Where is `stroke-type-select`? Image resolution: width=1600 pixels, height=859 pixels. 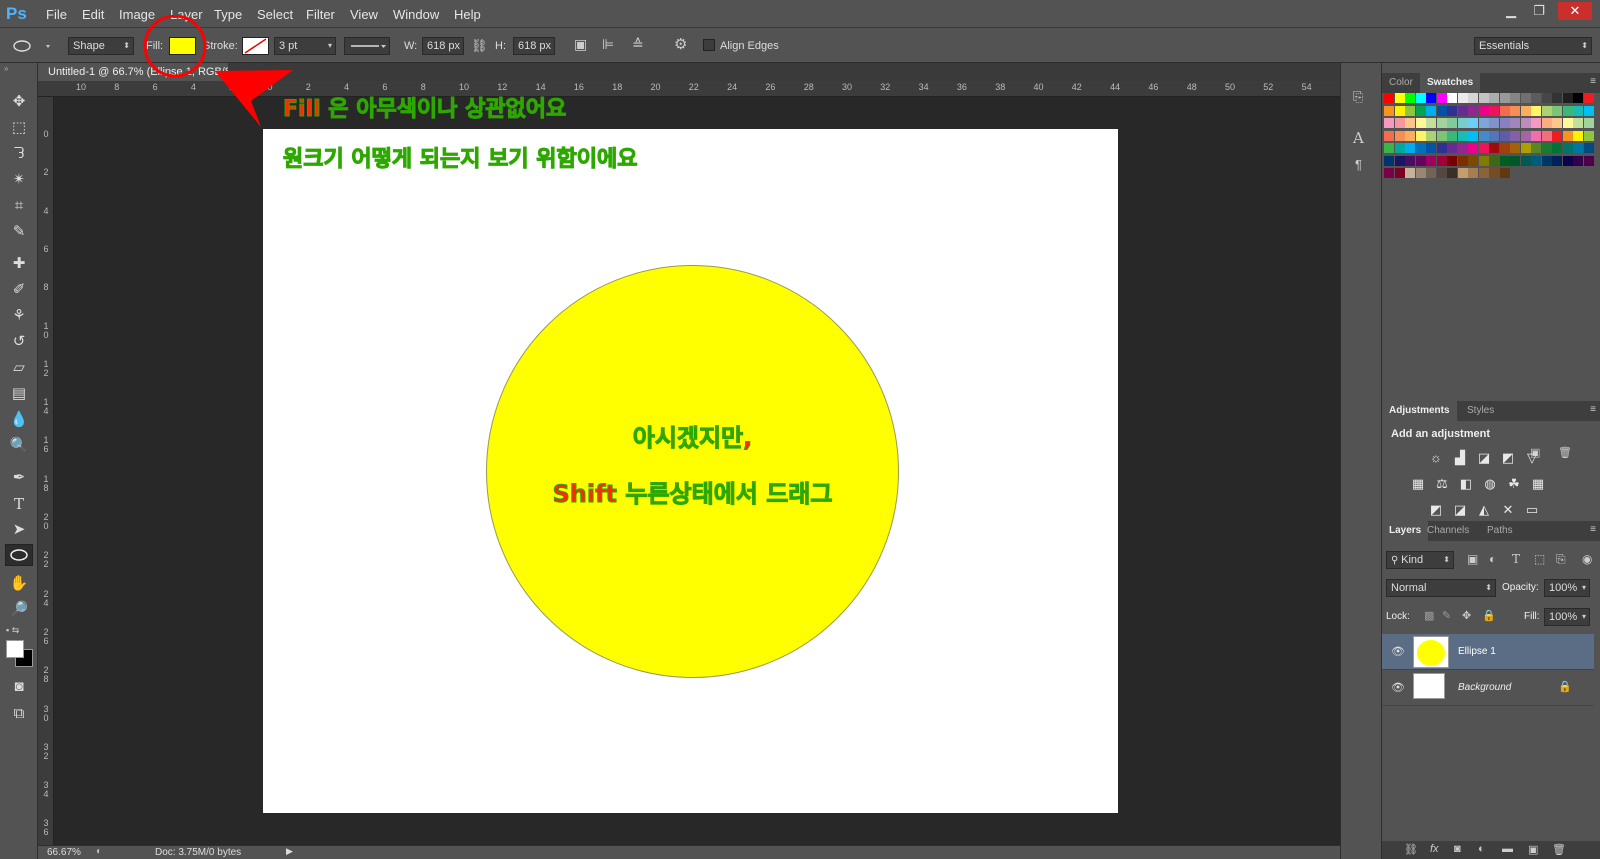 stroke-type-select is located at coordinates (367, 46).